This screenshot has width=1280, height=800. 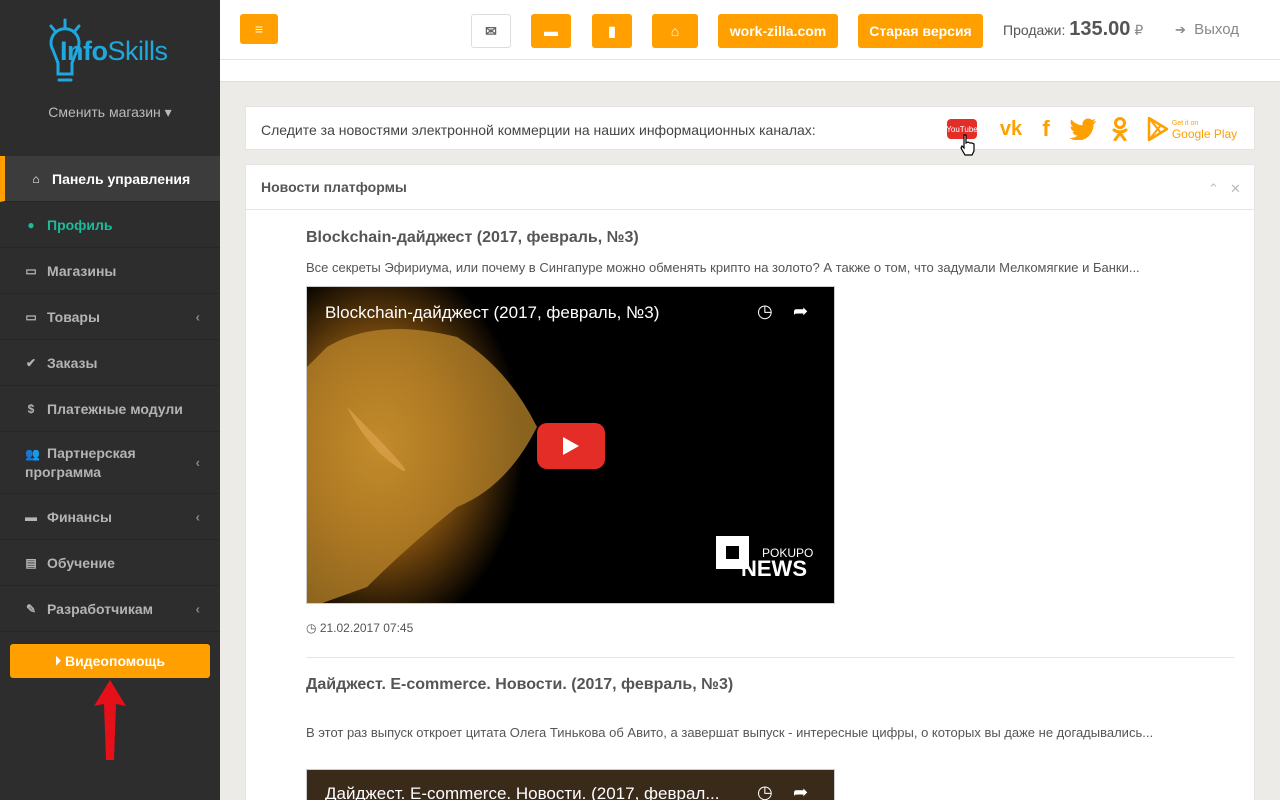 I want to click on sidebar-item-developers: ✎ Разработчикам ‹, so click(x=110, y=609).